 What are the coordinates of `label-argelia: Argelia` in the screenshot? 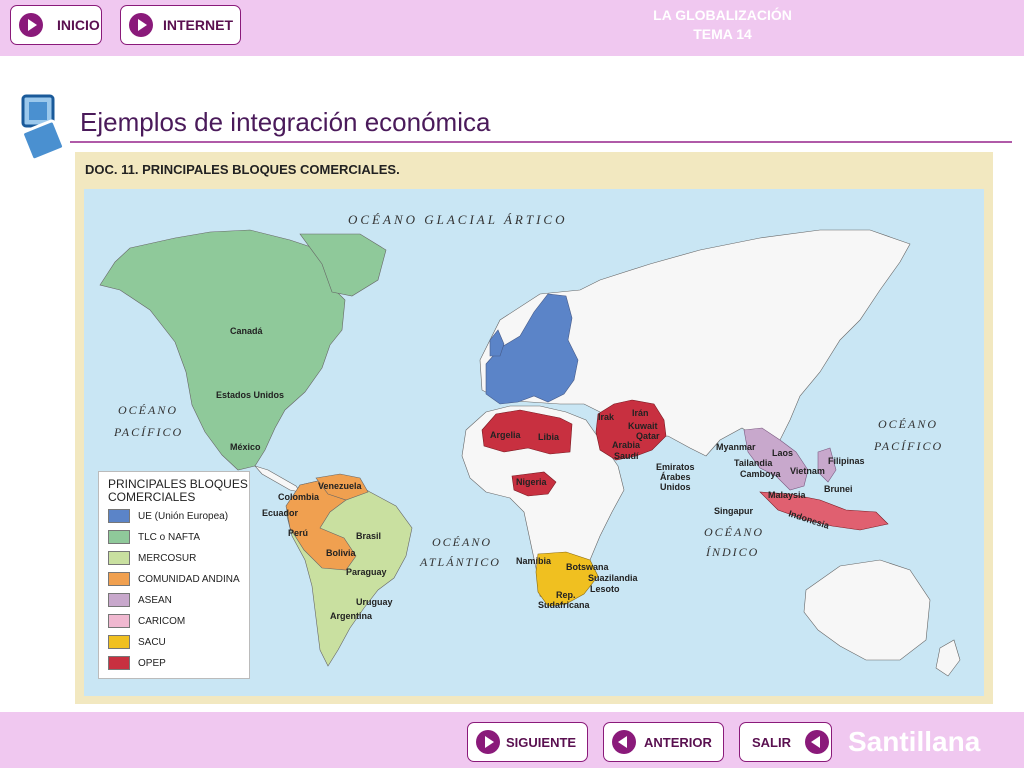 It's located at (506, 435).